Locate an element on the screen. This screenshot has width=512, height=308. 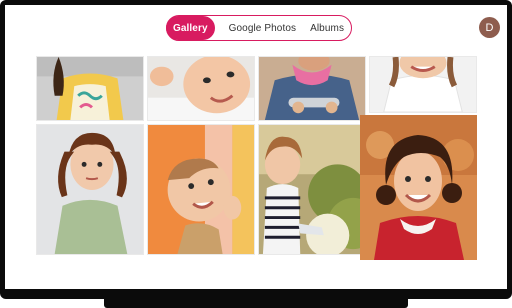
tab-bar: Gallery Google Photos Albums is located at coordinates (259, 28).